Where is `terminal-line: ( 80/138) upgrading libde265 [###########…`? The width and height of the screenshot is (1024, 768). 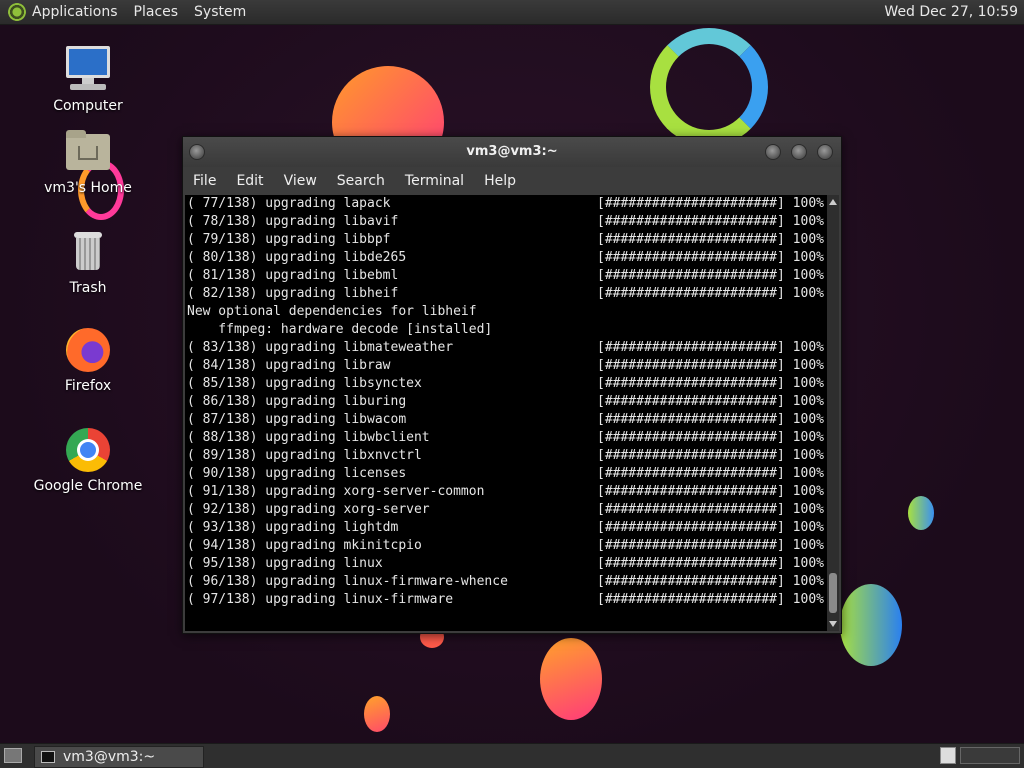
terminal-line: ( 80/138) upgrading libde265 [###########… is located at coordinates (508, 258).